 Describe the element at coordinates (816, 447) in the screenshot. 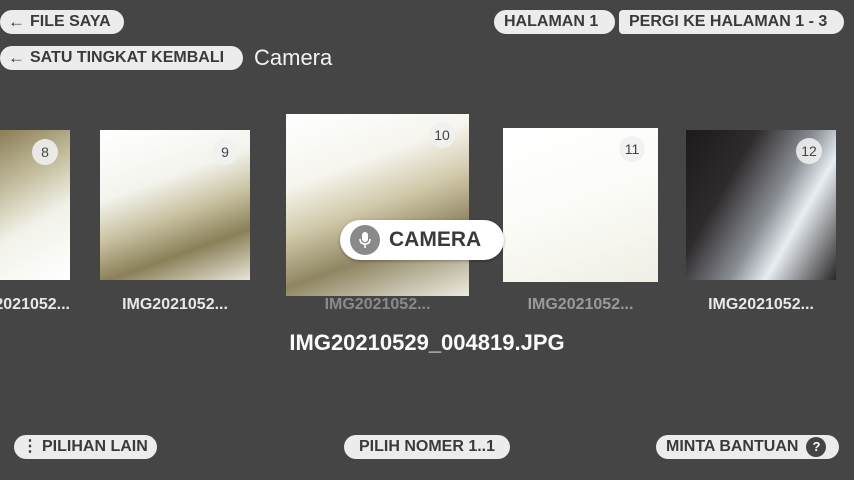

I see `question-icon: ?` at that location.